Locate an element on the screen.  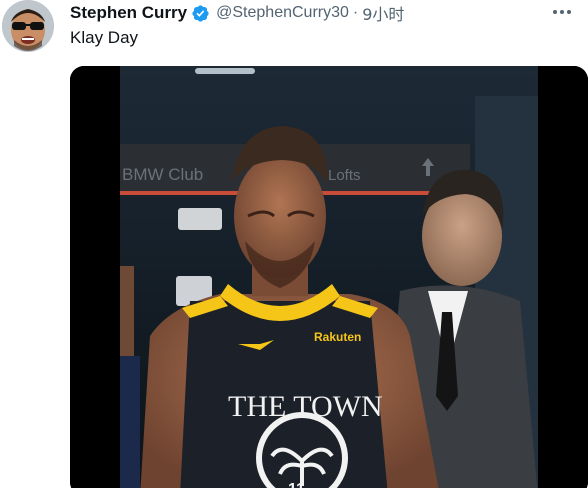
signage-text: BMW Club is located at coordinates (162, 174).